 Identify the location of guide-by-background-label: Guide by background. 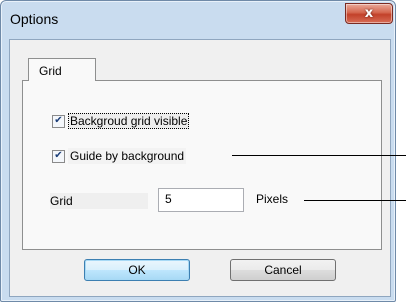
(127, 156).